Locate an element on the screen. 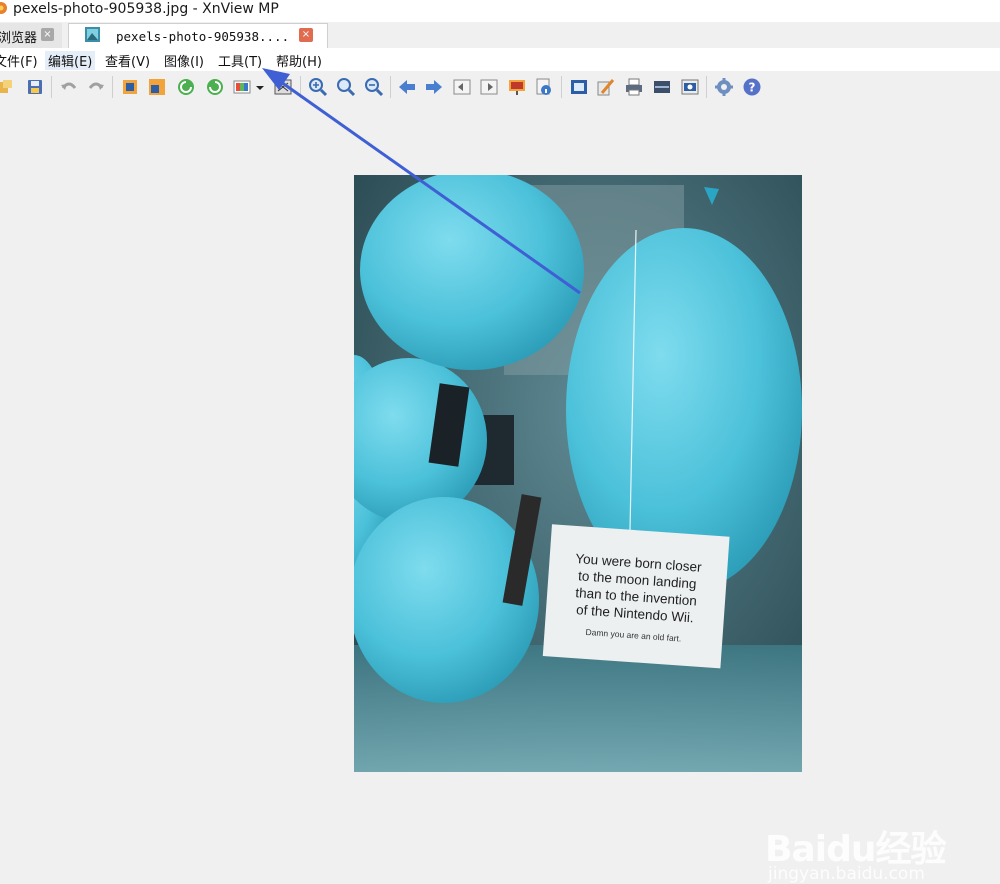  tab-browser-label: 浏览器 is located at coordinates (19, 38).